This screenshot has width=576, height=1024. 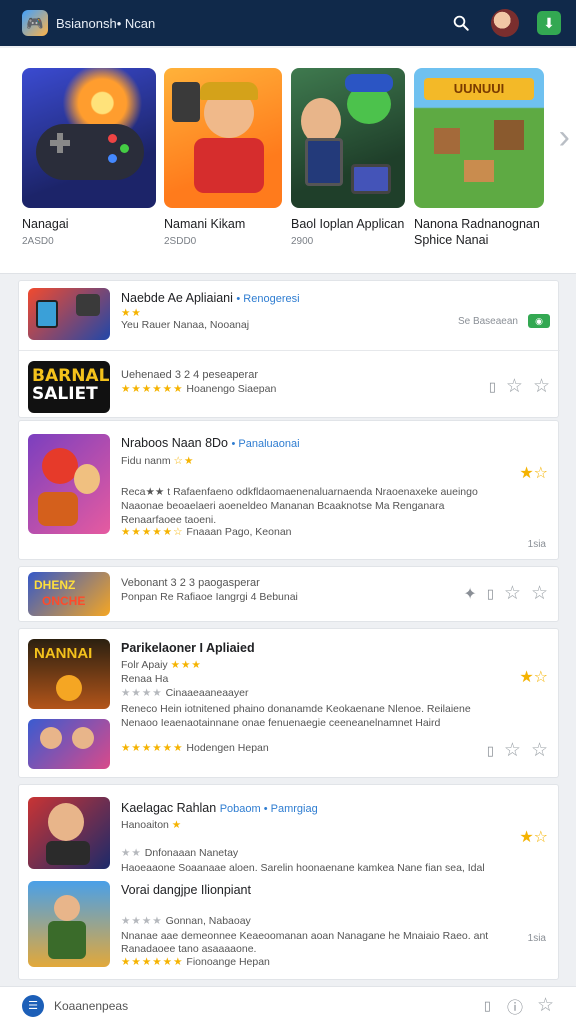 What do you see at coordinates (228, 962) in the screenshot?
I see `app-subtitle: Fionoange Hepan` at bounding box center [228, 962].